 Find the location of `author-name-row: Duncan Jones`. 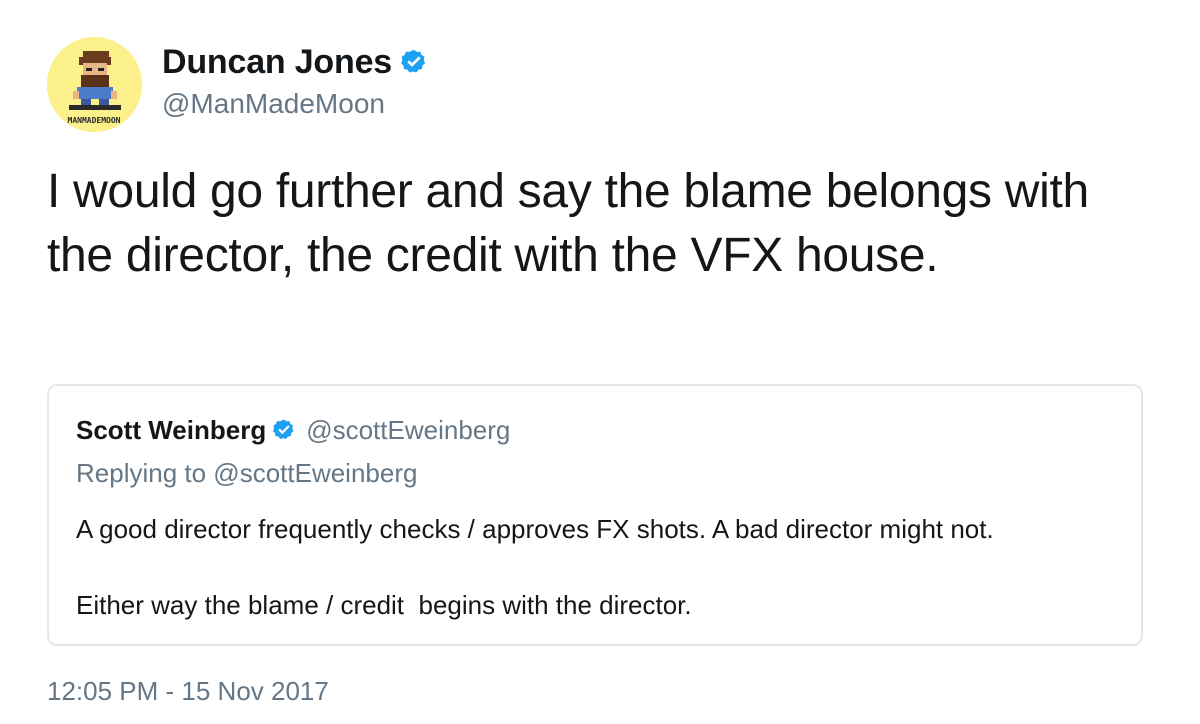

author-name-row: Duncan Jones is located at coordinates (295, 62).